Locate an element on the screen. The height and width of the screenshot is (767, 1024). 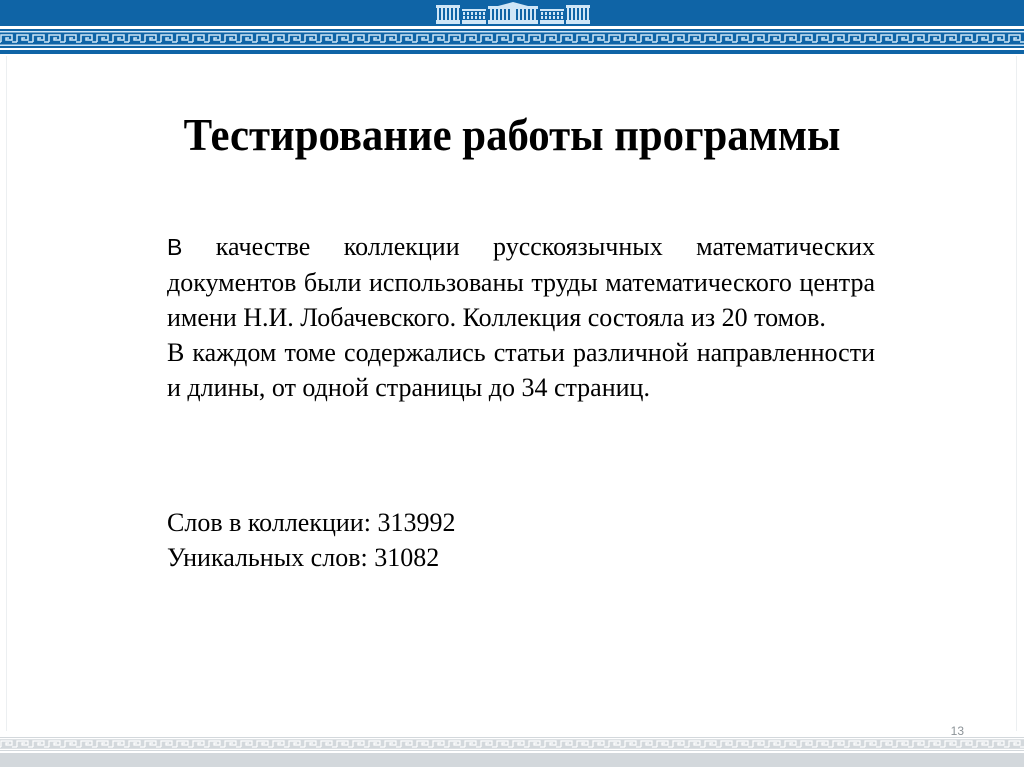
stat-label: Уникальных слов: is located at coordinates (267, 557).